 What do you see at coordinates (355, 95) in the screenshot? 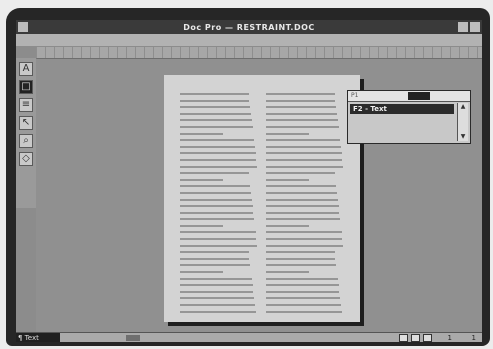
I see `palette-header: P1` at bounding box center [355, 95].